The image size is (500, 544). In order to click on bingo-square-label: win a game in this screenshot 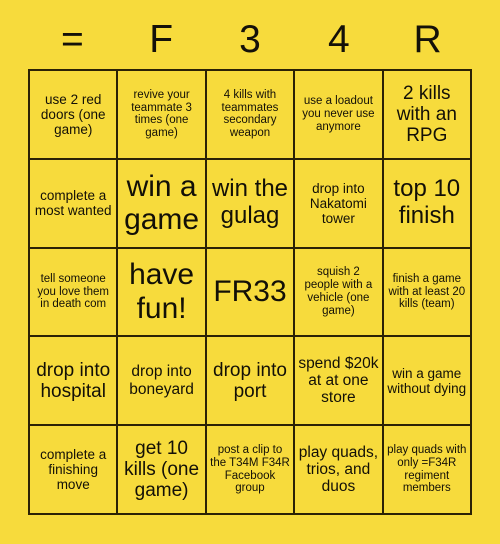, I will do `click(162, 203)`.